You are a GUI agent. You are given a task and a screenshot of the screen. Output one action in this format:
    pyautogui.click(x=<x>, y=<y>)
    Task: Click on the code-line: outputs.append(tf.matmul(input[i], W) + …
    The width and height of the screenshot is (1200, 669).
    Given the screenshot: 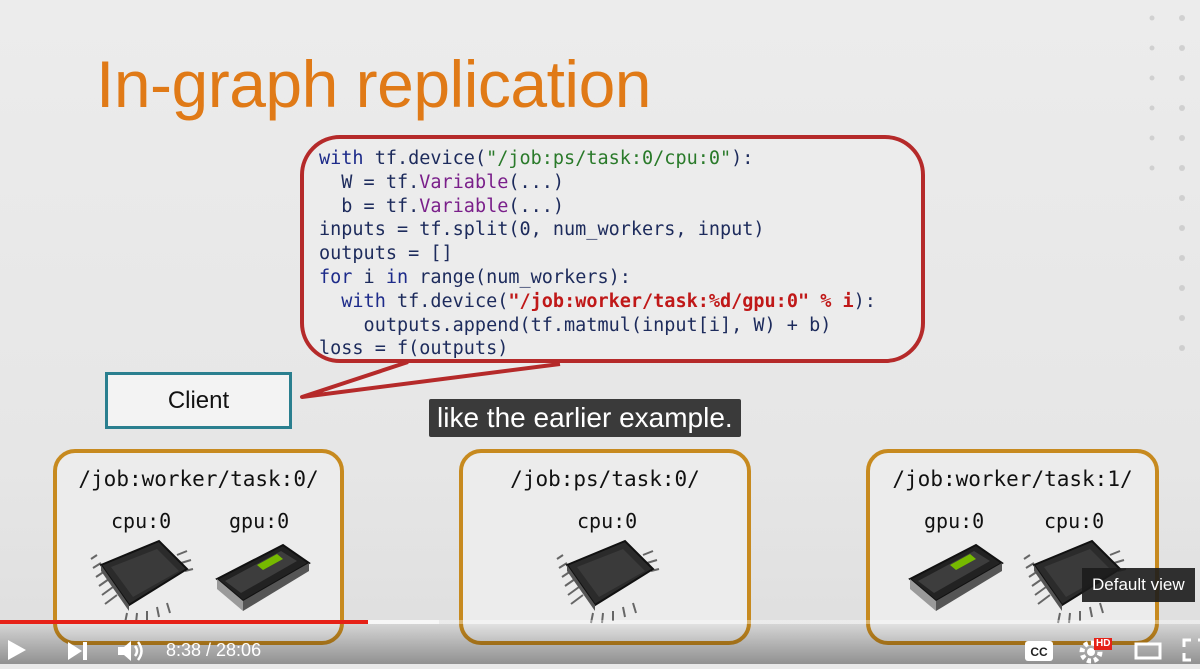 What is the action you would take?
    pyautogui.click(x=575, y=325)
    